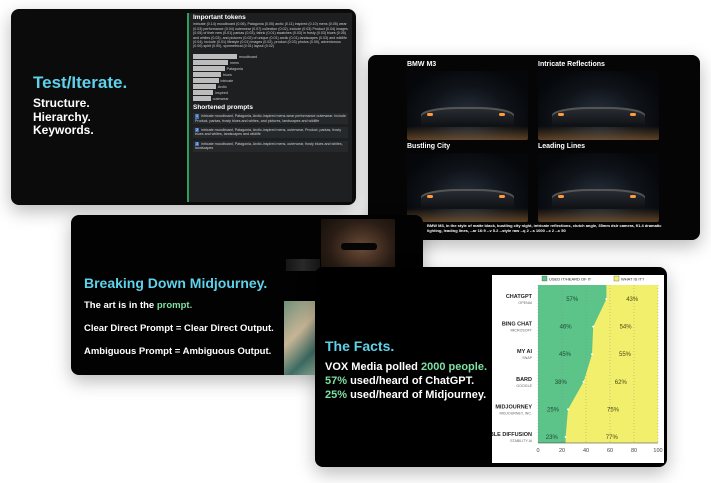 The width and height of the screenshot is (711, 483). Describe the element at coordinates (176, 283) in the screenshot. I see `slide3-title: Breaking Down Midjourney.` at that location.